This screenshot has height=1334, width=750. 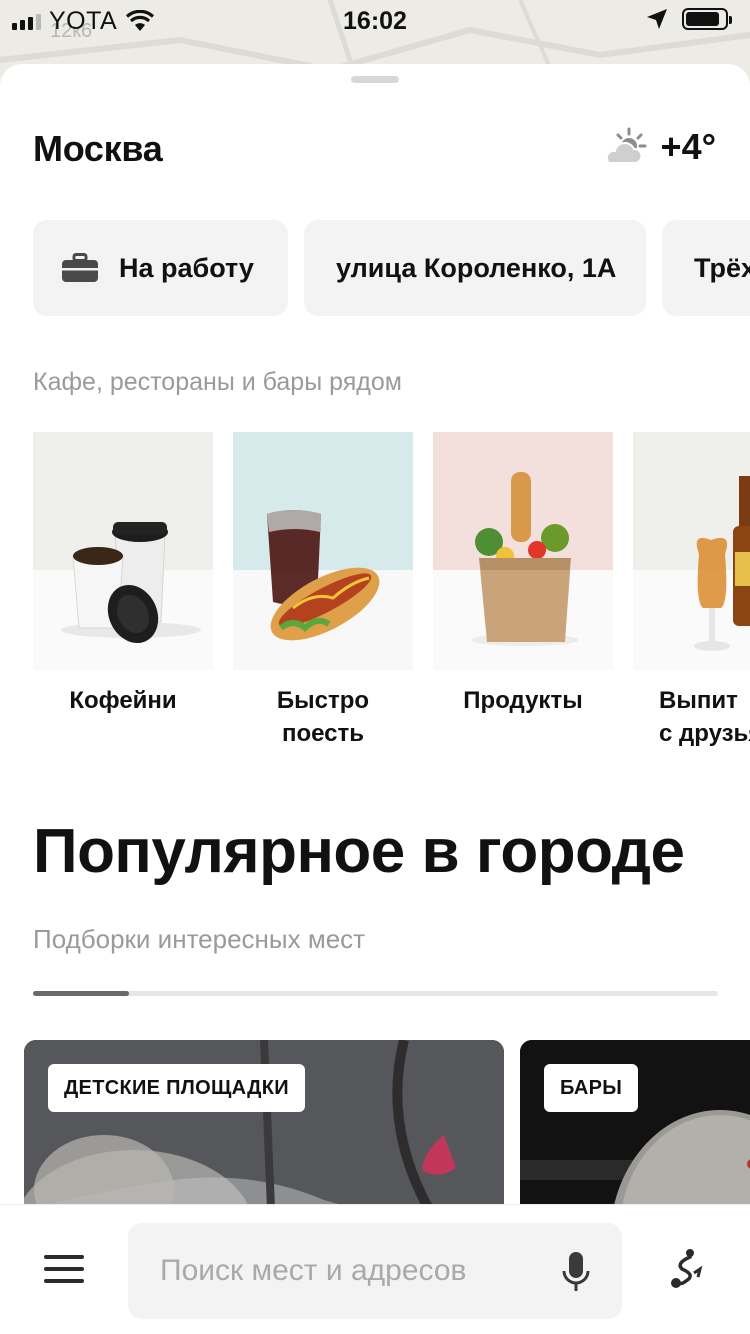 I want to click on collection-tag: ДЕТСКИЕ ПЛОЩАДКИ, so click(x=176, y=1088).